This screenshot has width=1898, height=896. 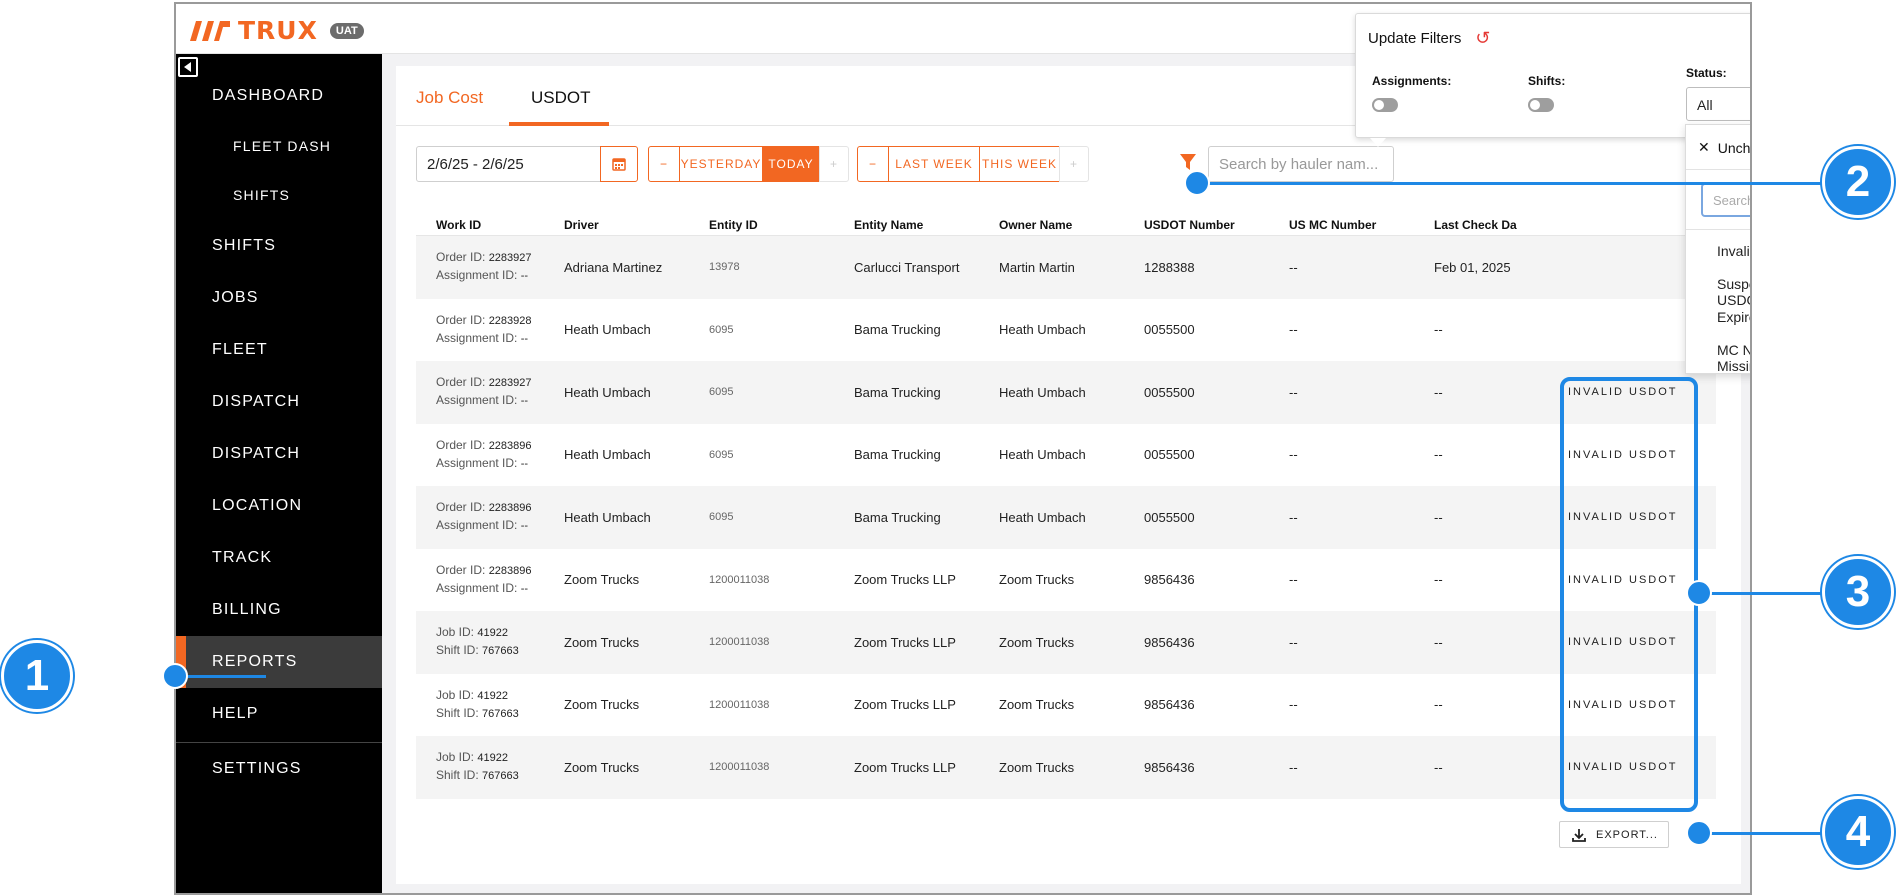 What do you see at coordinates (279, 610) in the screenshot?
I see `sidebar-item-billing: BILLING` at bounding box center [279, 610].